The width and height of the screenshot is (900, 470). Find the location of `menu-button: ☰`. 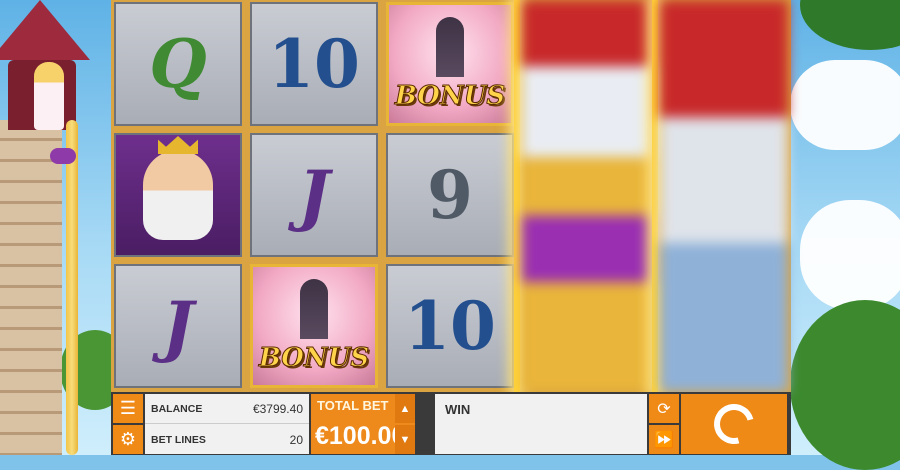

menu-button: ☰ is located at coordinates (128, 408).